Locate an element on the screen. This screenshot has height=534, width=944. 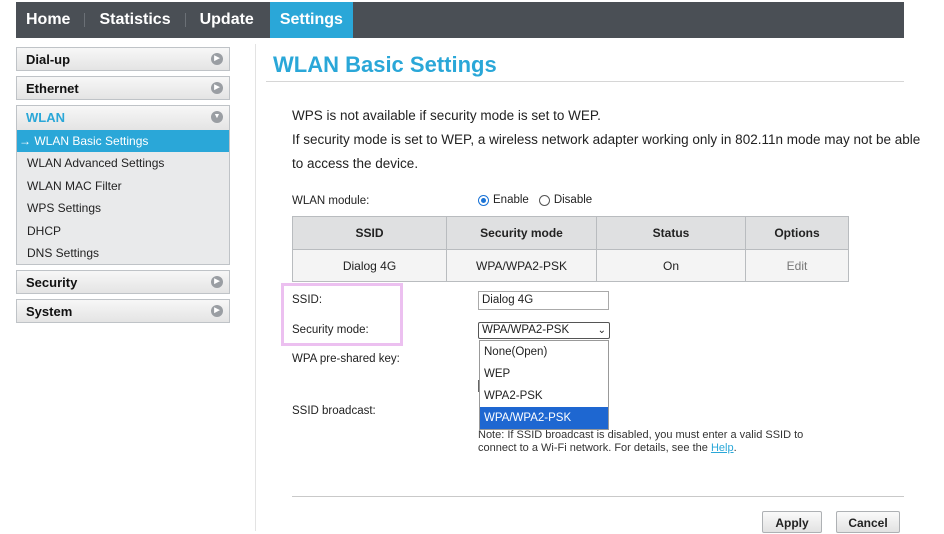
sidebar-item-wlan-mac-filter: WLAN MAC Filter is located at coordinates (123, 186).